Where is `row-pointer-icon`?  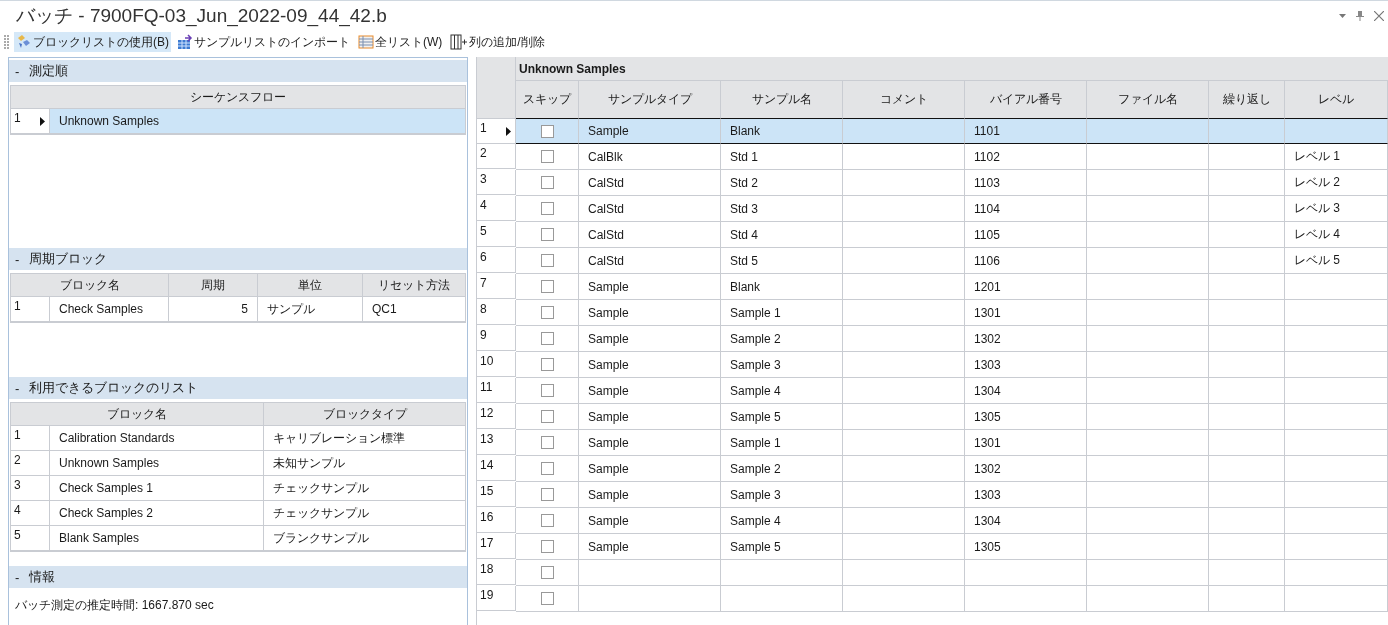
row-pointer-icon is located at coordinates (42, 121).